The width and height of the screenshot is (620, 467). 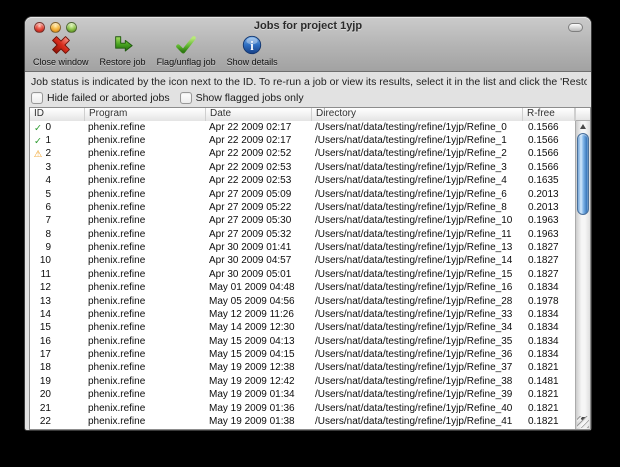 What do you see at coordinates (48, 248) in the screenshot?
I see `job-id: 9` at bounding box center [48, 248].